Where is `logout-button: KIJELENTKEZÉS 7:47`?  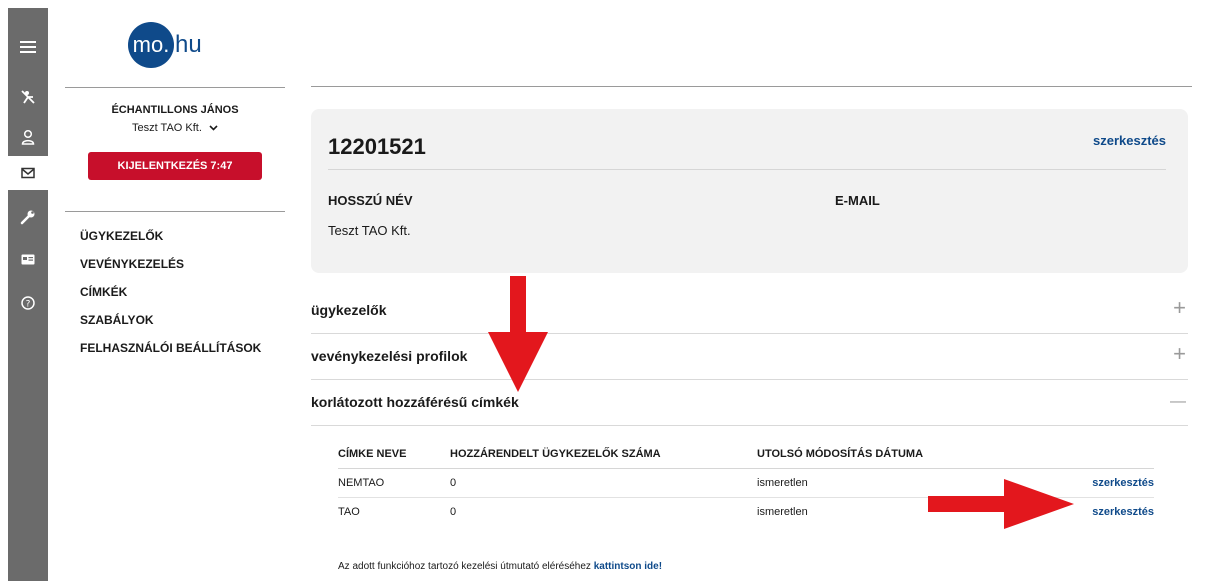 logout-button: KIJELENTKEZÉS 7:47 is located at coordinates (175, 166).